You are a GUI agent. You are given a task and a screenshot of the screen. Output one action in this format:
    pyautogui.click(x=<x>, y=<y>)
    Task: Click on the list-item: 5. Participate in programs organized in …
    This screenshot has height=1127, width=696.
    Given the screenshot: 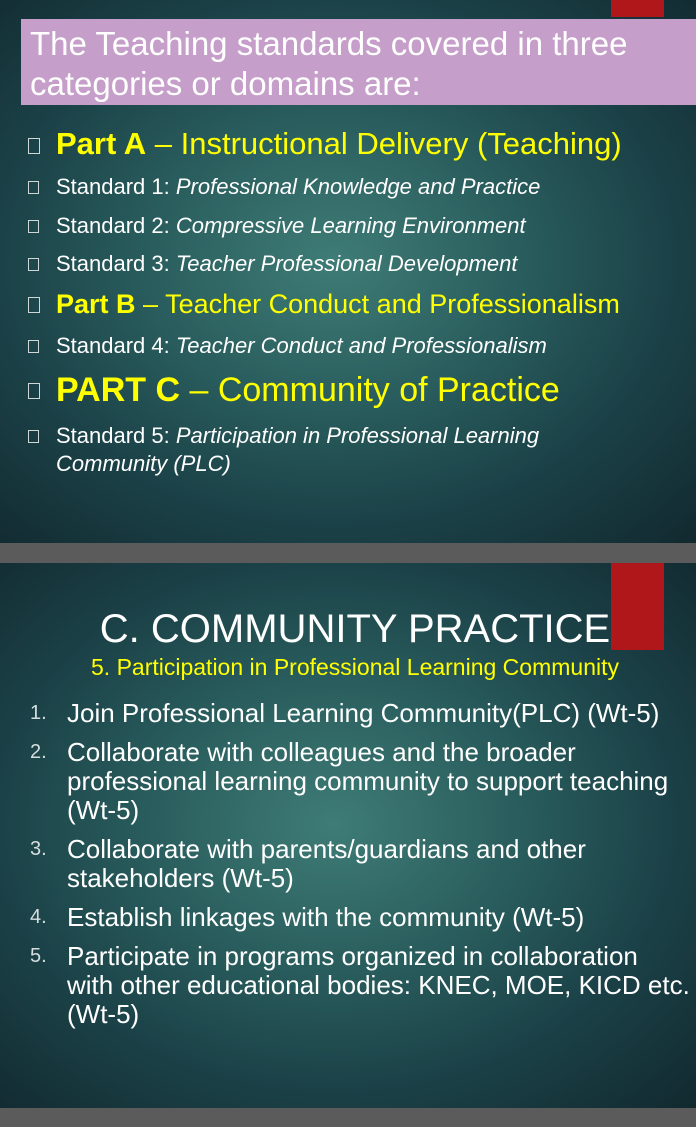 What is the action you would take?
    pyautogui.click(x=360, y=985)
    